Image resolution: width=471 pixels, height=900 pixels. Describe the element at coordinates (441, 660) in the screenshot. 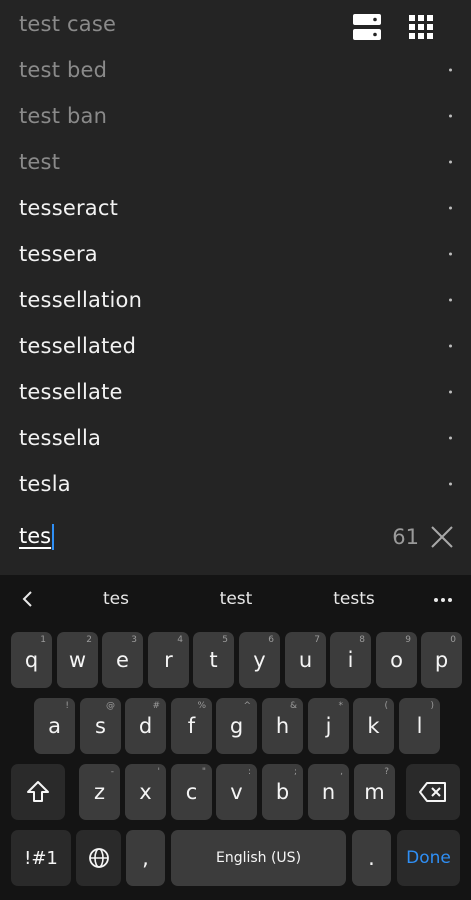

I see `key-p: 0p` at that location.